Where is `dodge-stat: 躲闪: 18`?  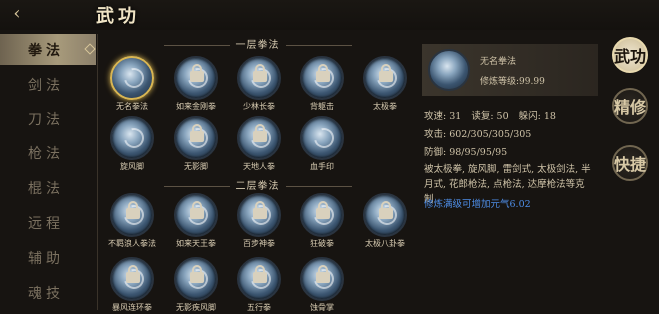
dodge-stat: 躲闪: 18 is located at coordinates (537, 116).